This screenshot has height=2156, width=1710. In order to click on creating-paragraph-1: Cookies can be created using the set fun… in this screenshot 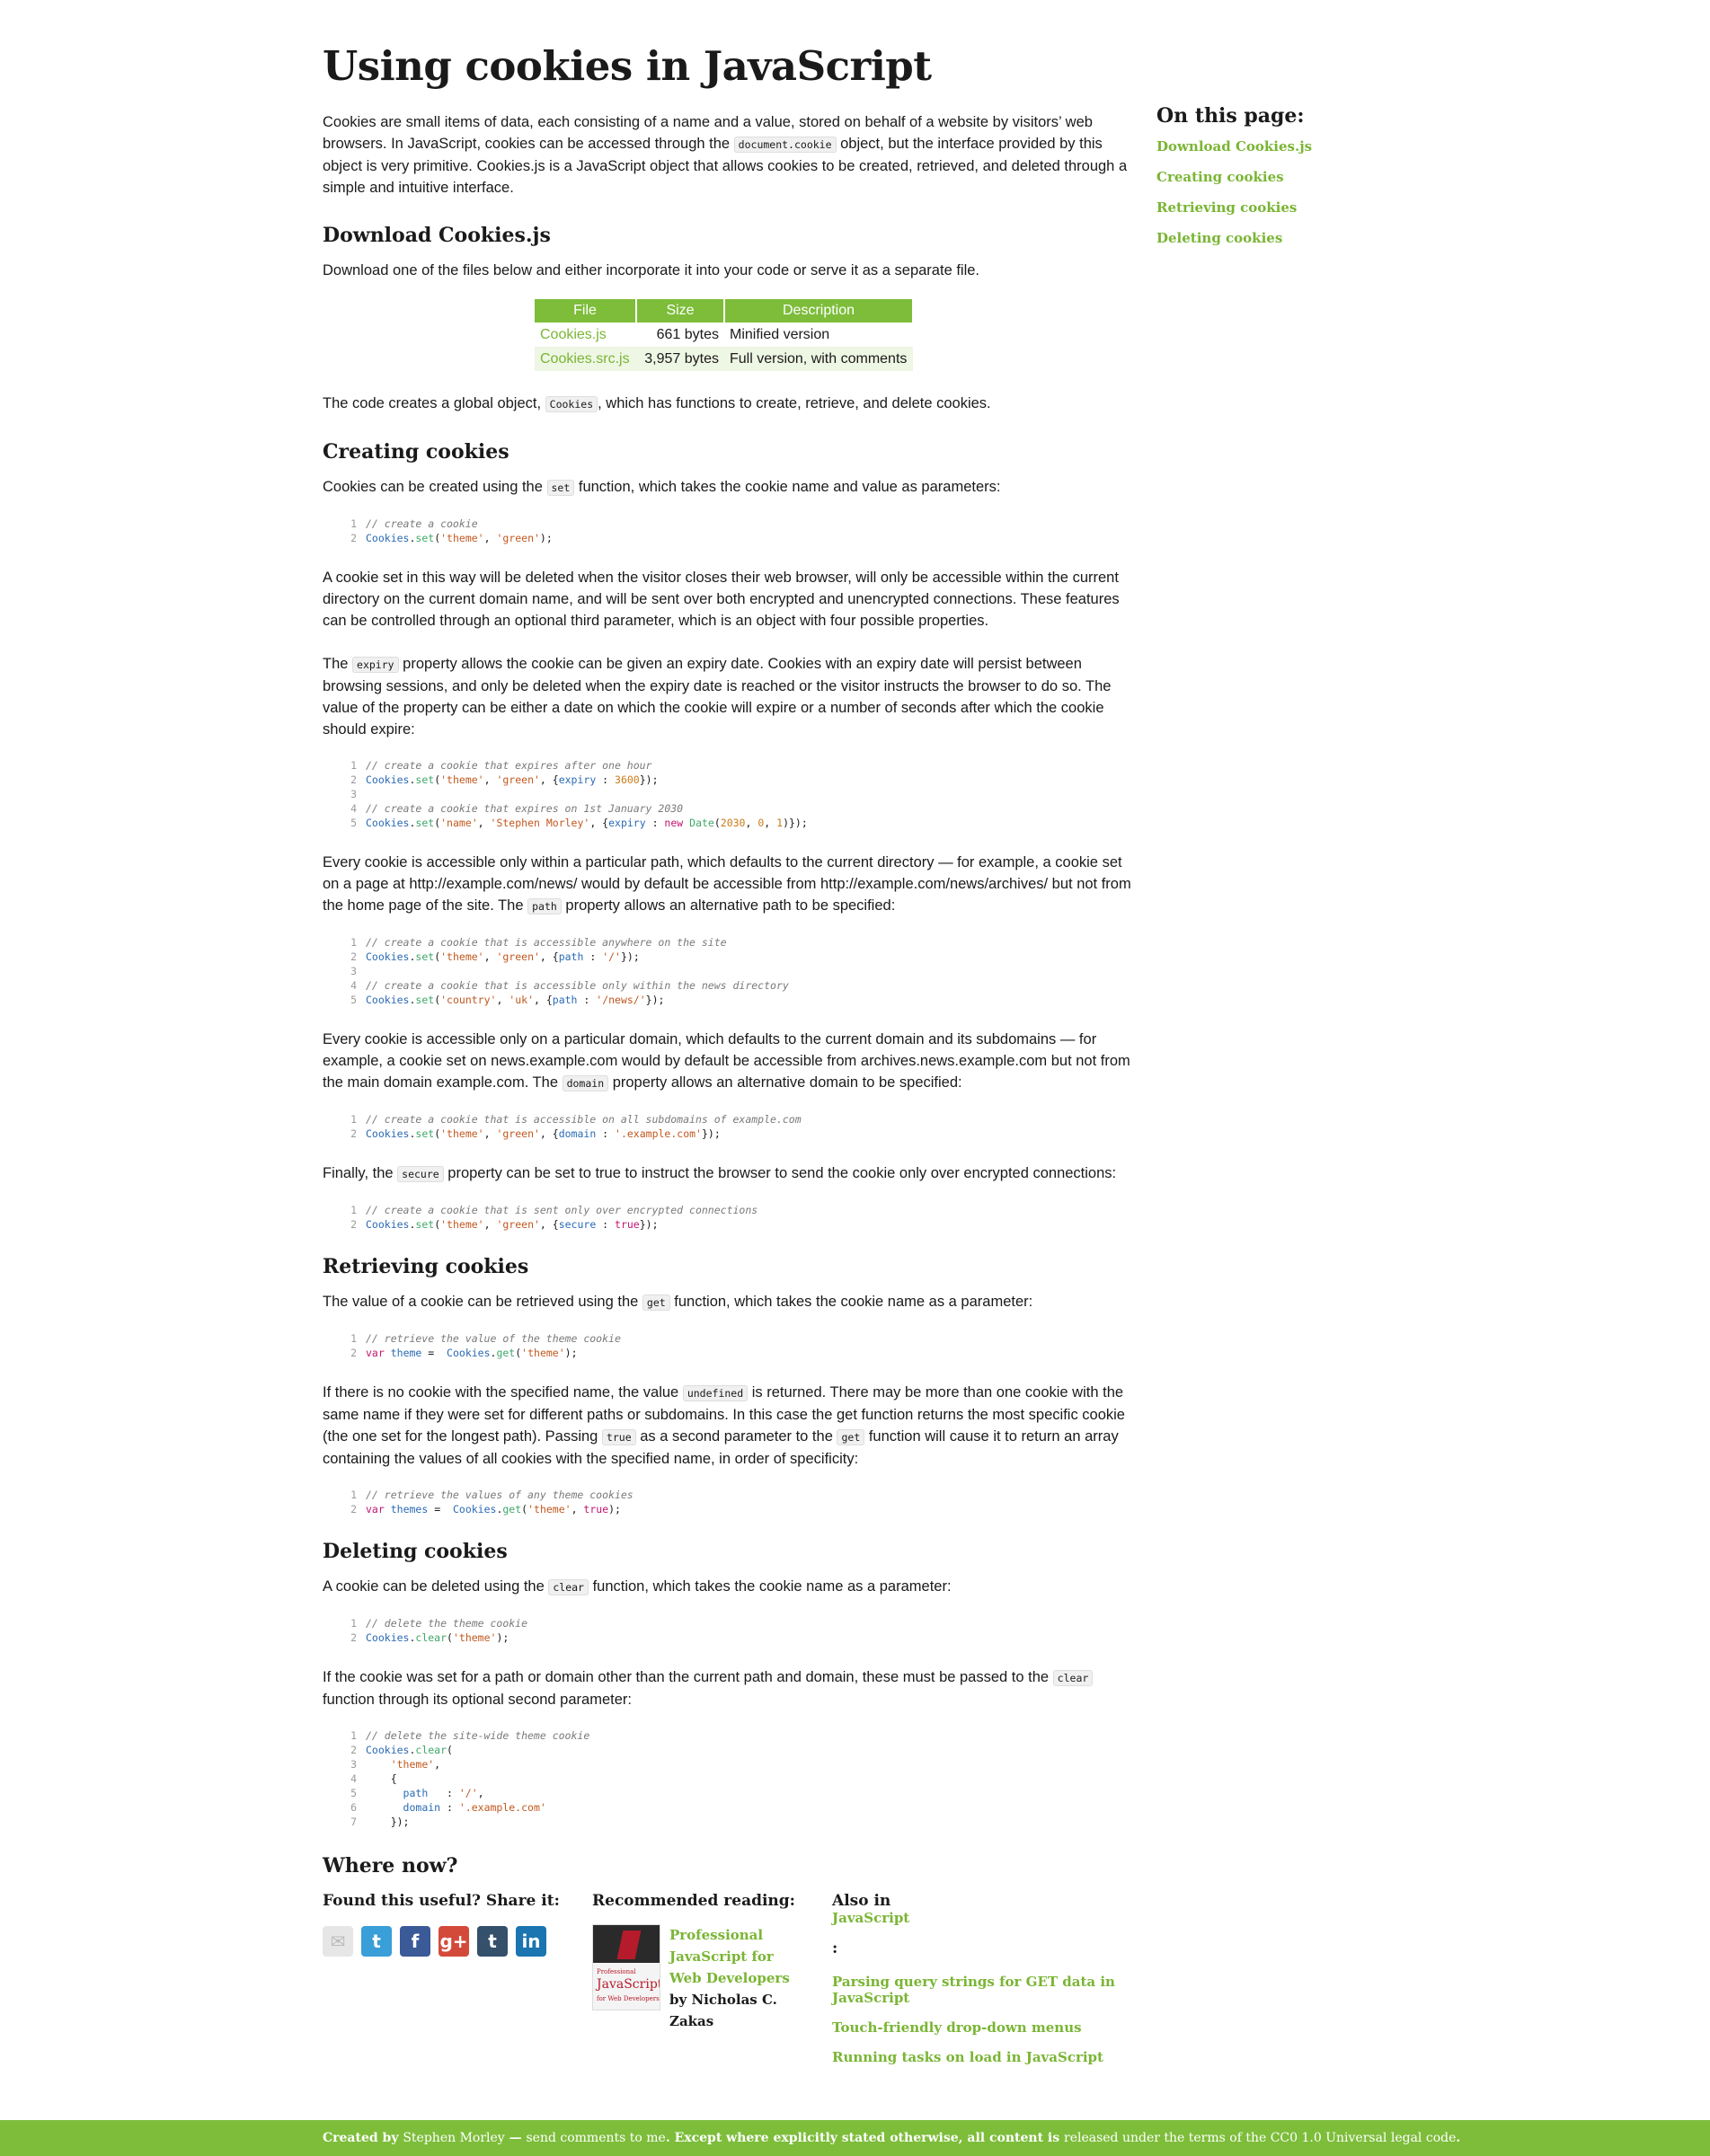, I will do `click(662, 488)`.